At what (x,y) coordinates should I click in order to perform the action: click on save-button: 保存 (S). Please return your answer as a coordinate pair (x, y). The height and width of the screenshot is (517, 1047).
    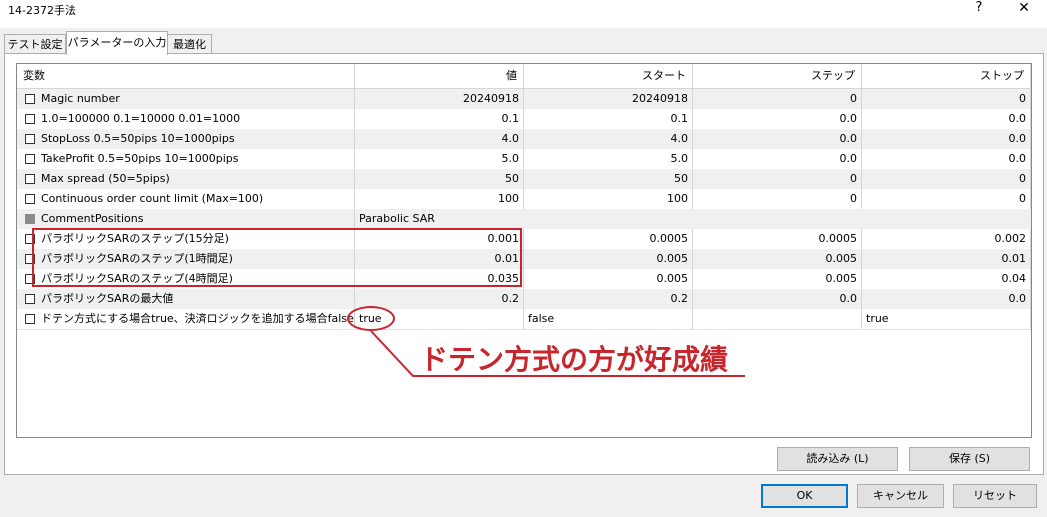
    Looking at the image, I should click on (969, 459).